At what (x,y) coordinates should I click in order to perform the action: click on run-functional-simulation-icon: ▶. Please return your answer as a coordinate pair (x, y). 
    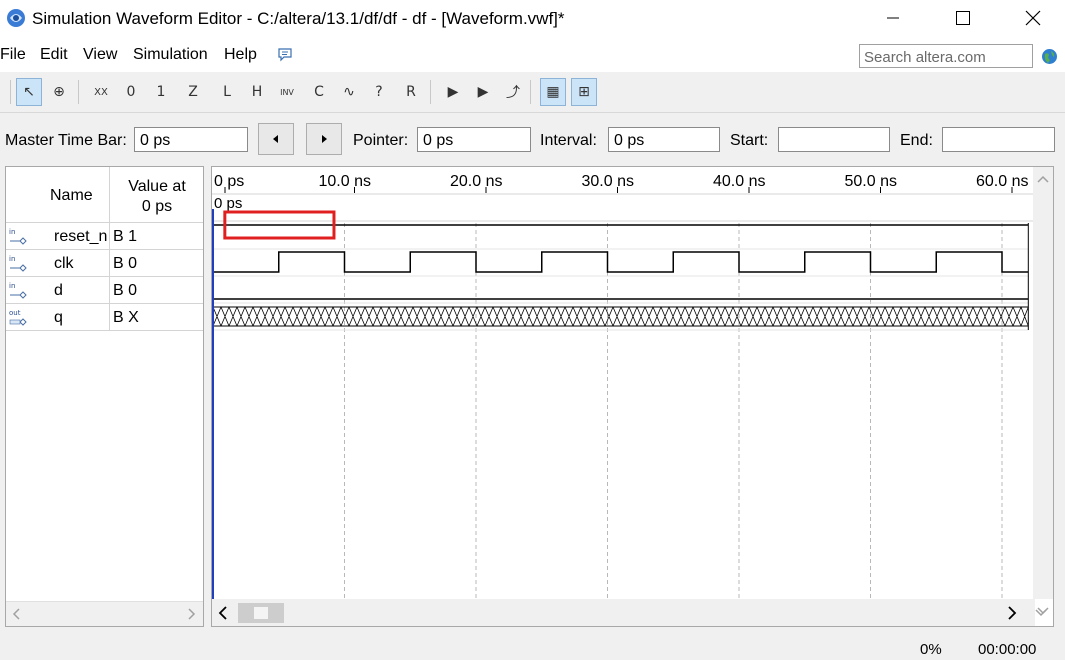
    Looking at the image, I should click on (453, 92).